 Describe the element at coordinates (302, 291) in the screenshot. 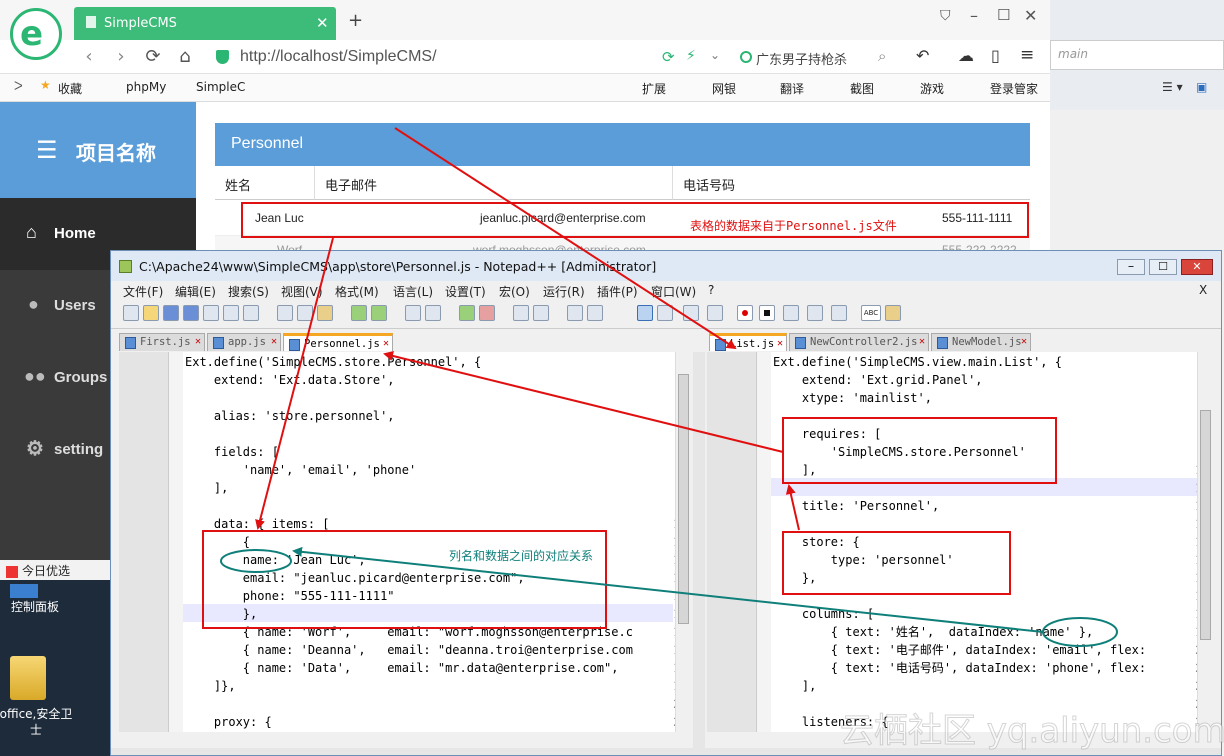

I see `menu-view: 视图(V)` at that location.